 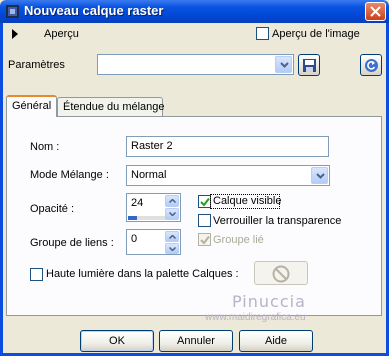 I want to click on save-preset-button, so click(x=309, y=65).